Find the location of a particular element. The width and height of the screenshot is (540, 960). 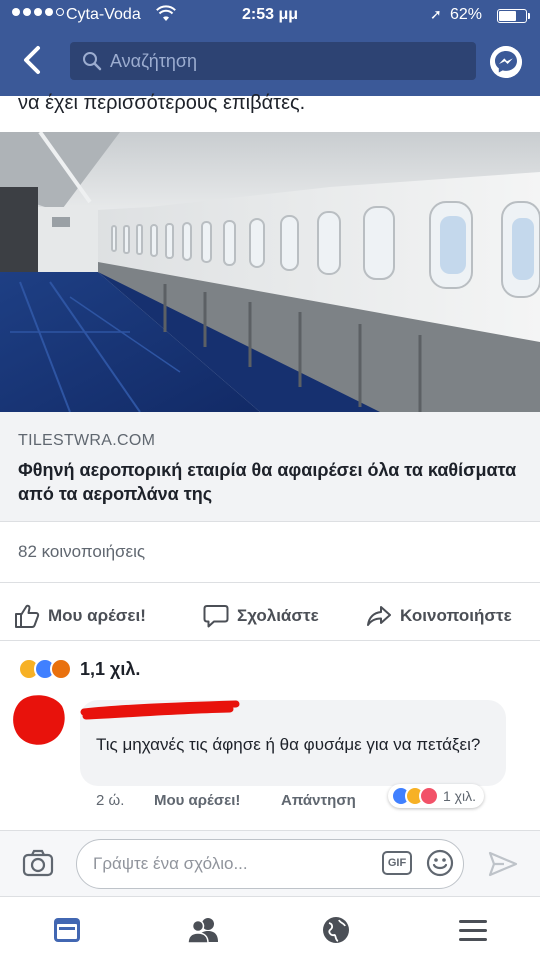

like-label: Μου αρέσει! is located at coordinates (97, 615).